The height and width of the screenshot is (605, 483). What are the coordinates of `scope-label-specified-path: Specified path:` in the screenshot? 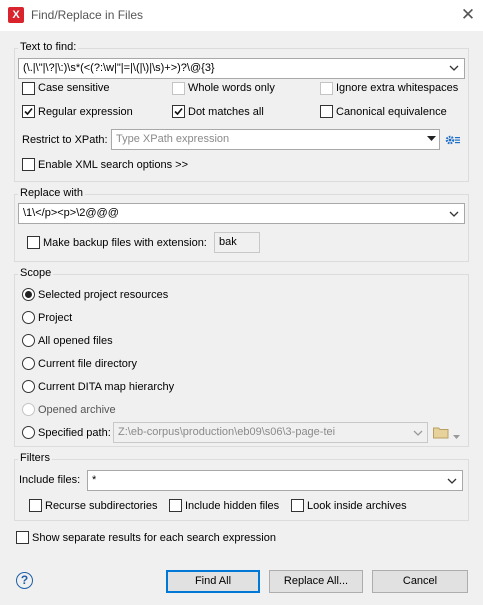 It's located at (74, 433).